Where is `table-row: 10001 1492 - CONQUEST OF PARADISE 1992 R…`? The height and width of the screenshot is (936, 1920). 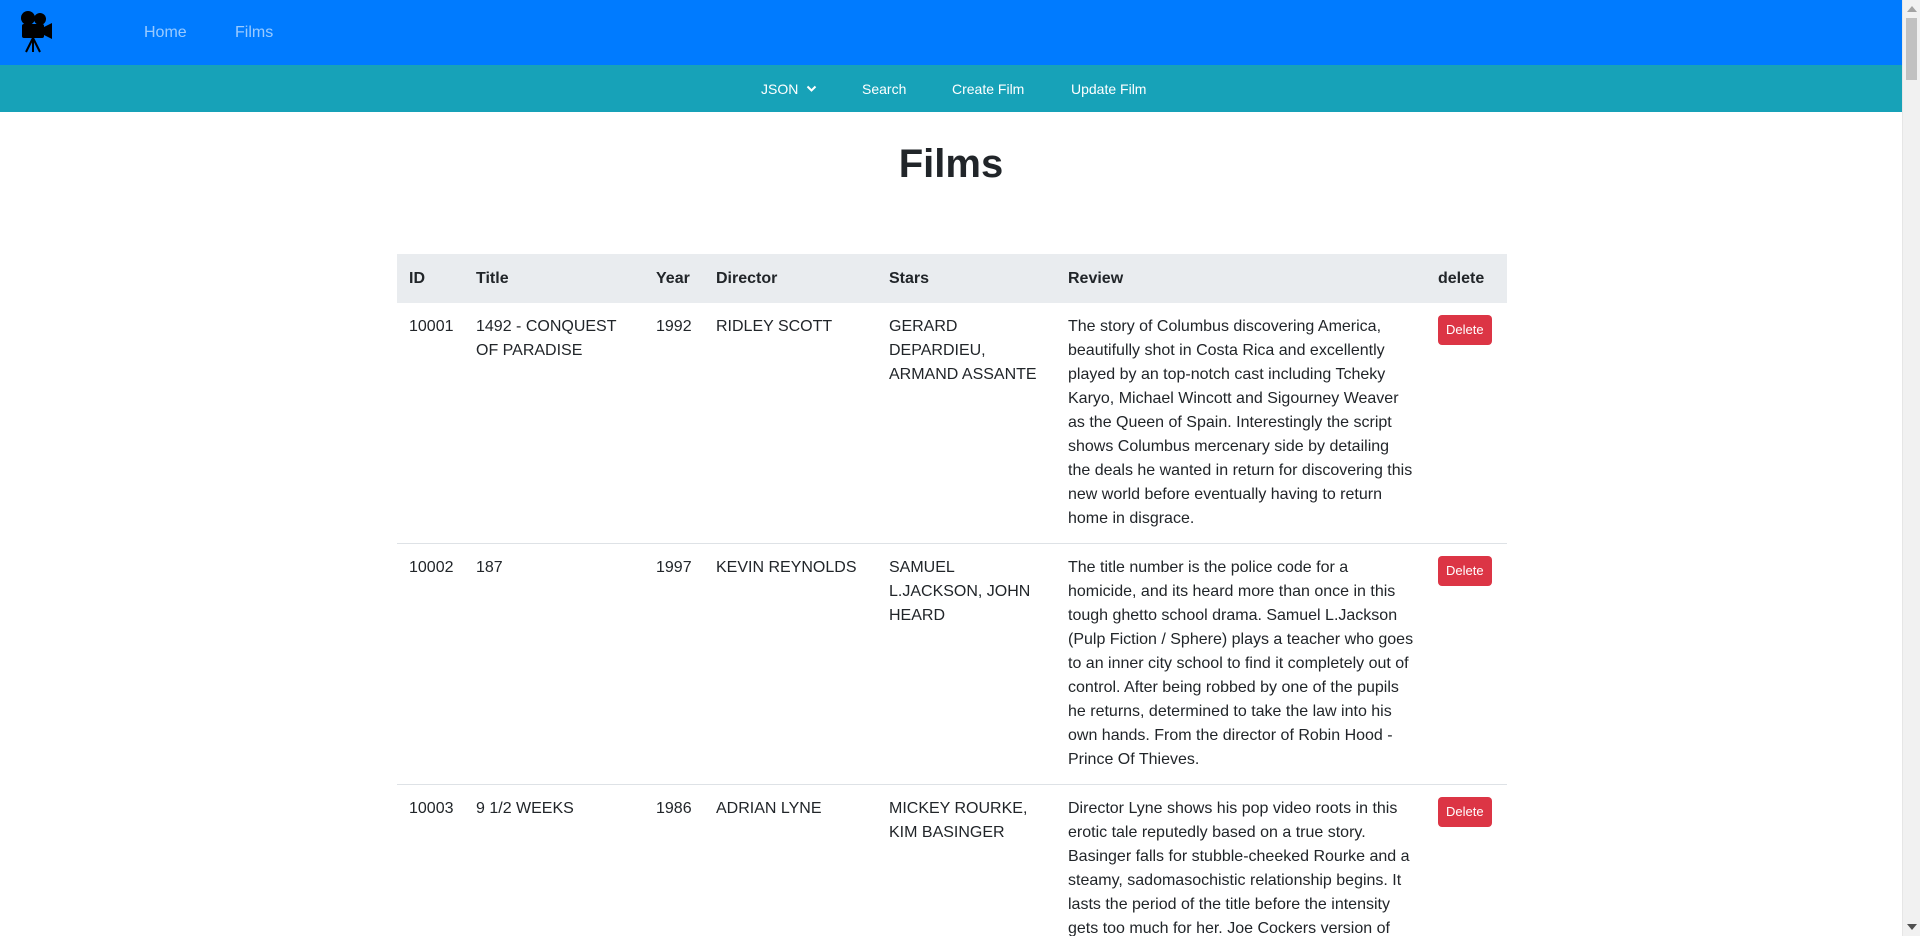
table-row: 10001 1492 - CONQUEST OF PARADISE 1992 R… is located at coordinates (952, 423).